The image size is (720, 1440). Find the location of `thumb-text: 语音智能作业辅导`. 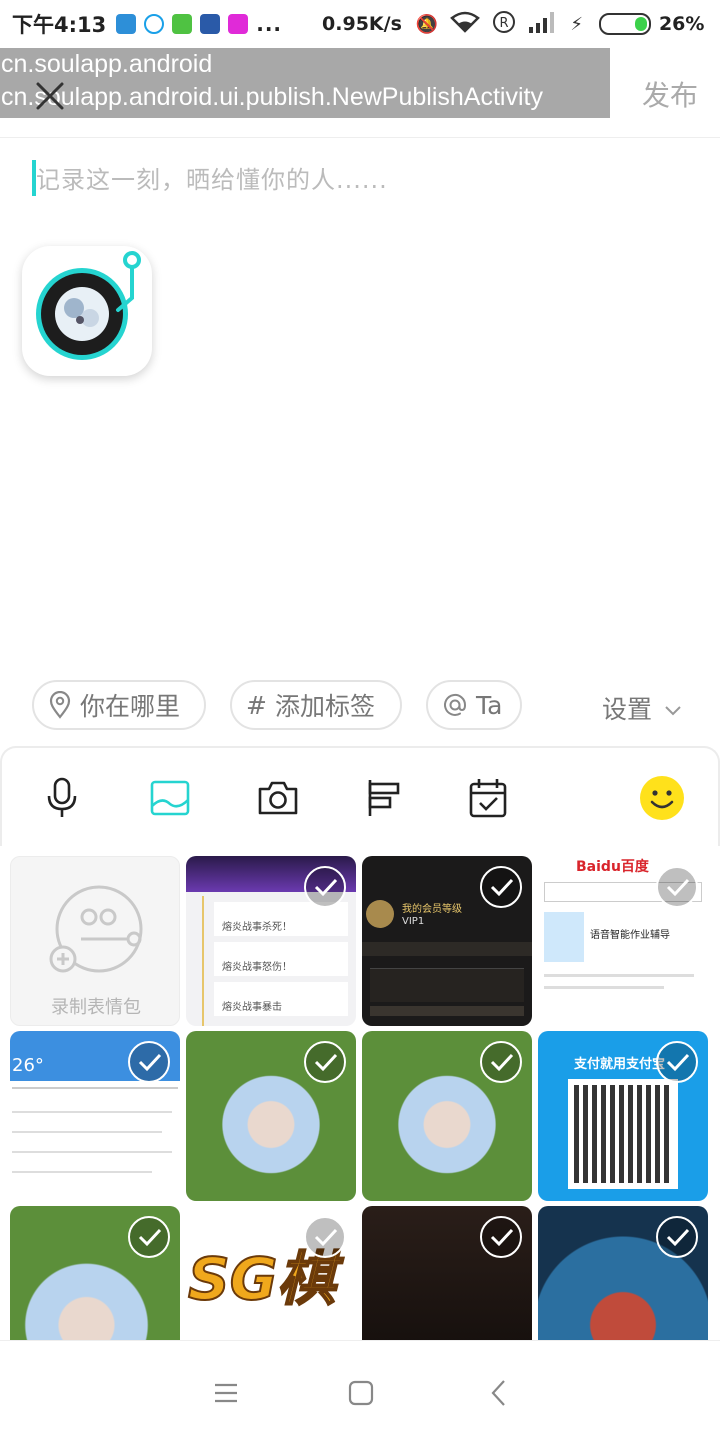

thumb-text: 语音智能作业辅导 is located at coordinates (630, 935).